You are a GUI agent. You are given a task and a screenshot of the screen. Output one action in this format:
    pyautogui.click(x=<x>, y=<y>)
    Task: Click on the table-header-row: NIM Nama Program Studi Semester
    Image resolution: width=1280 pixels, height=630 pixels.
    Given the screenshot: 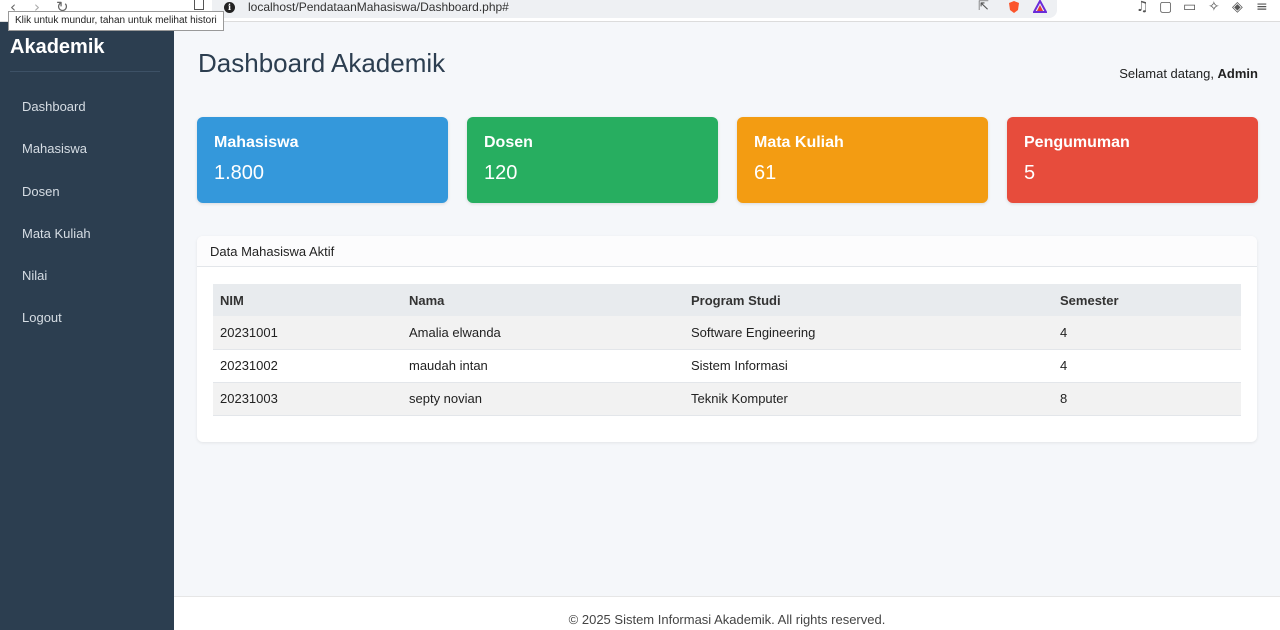 What is the action you would take?
    pyautogui.click(x=727, y=300)
    